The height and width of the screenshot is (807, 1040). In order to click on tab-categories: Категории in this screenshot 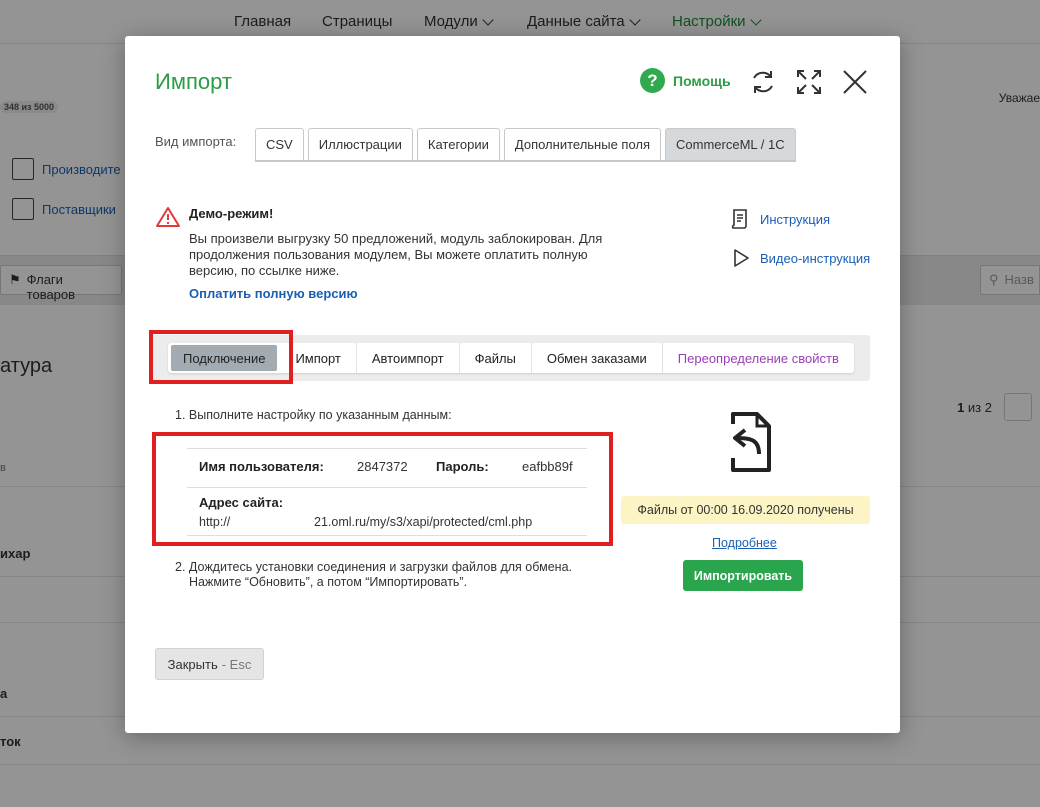, I will do `click(458, 144)`.